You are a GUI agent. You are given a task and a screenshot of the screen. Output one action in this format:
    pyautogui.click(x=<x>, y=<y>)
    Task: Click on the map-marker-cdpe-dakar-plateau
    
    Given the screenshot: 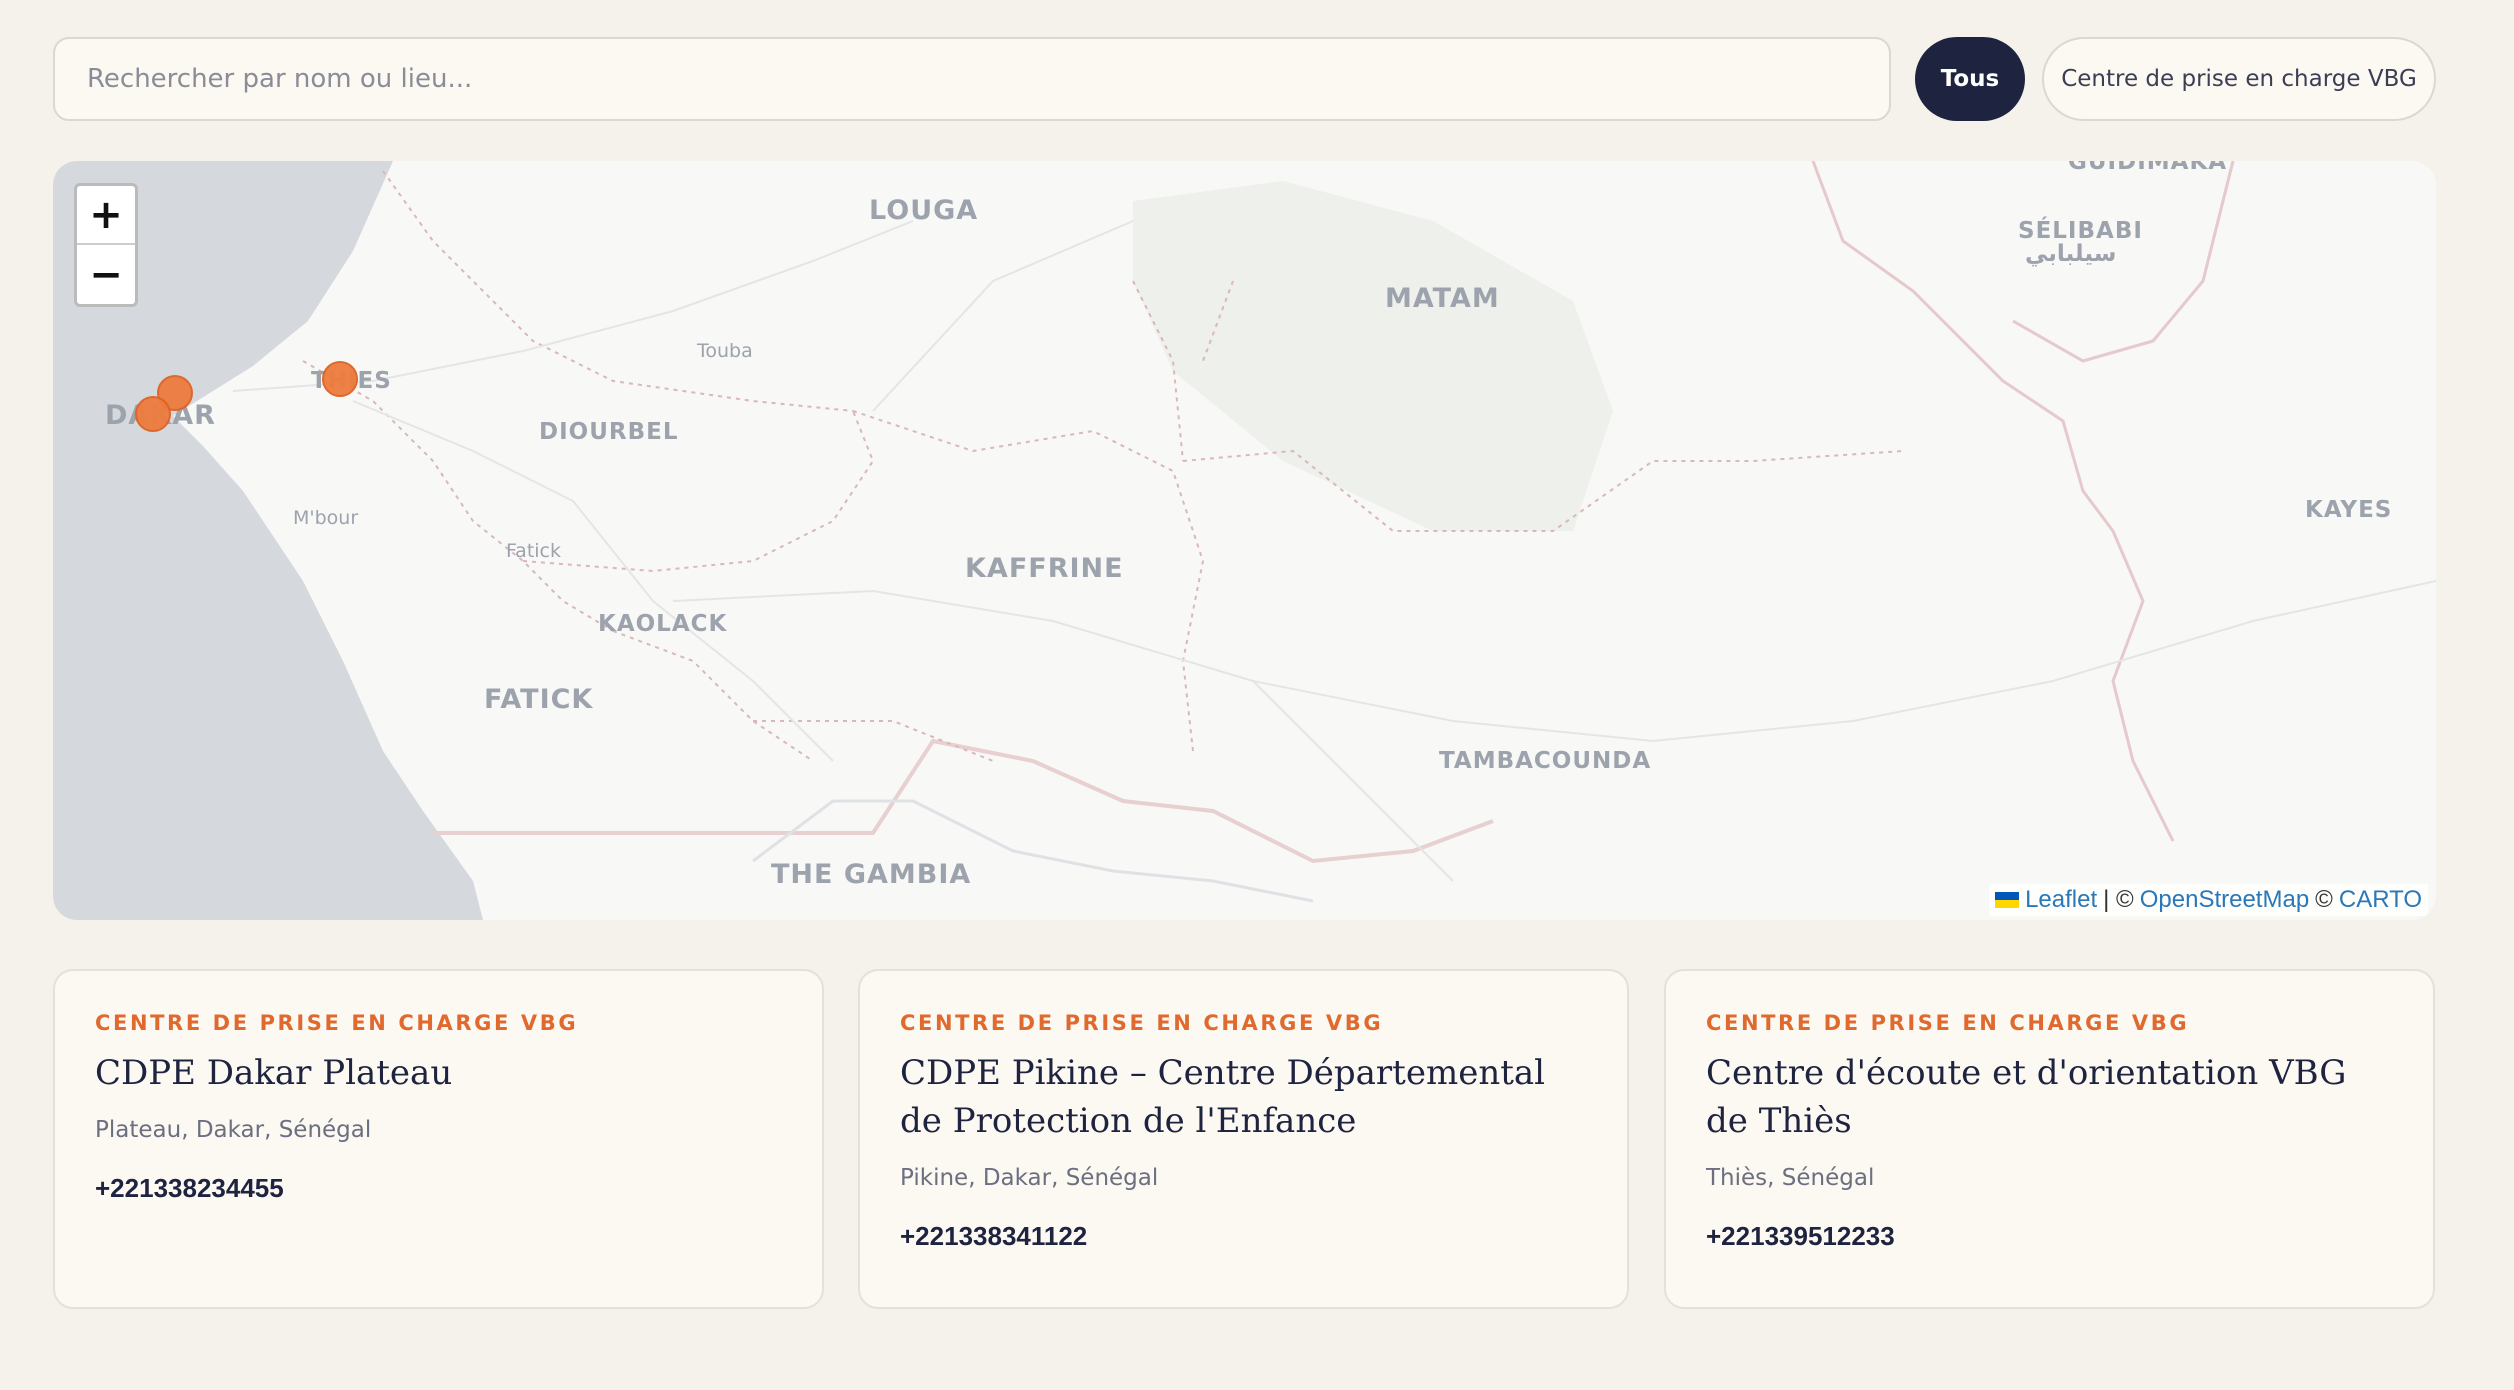 What is the action you would take?
    pyautogui.click(x=153, y=414)
    